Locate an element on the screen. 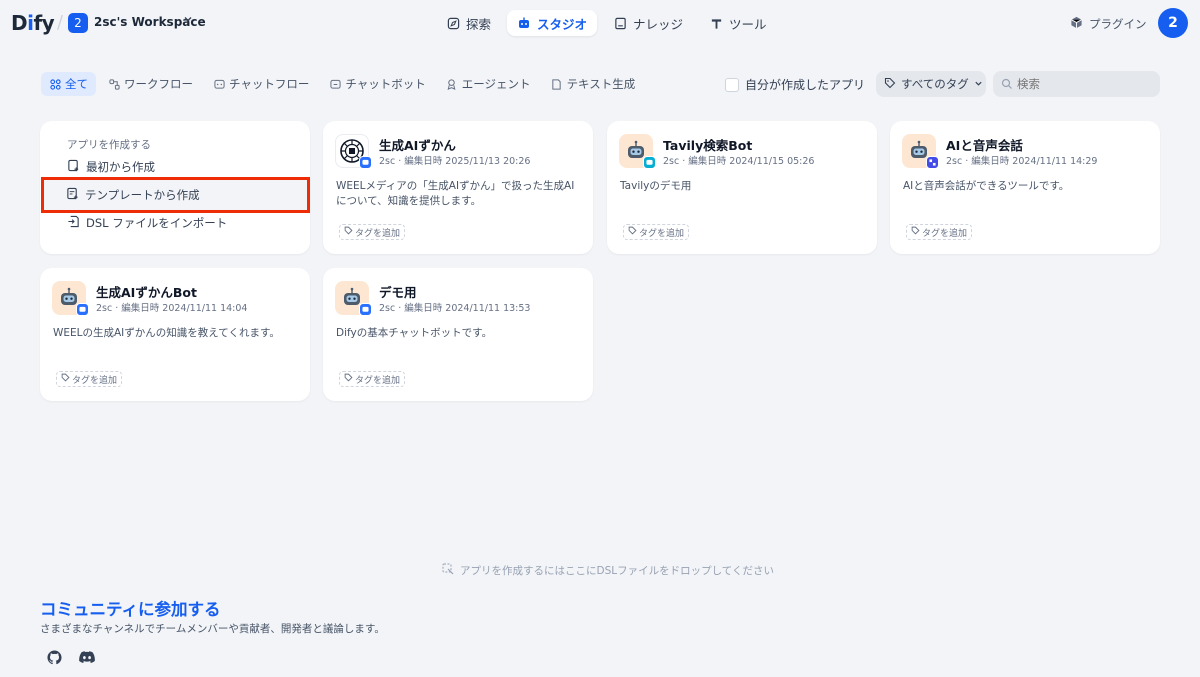  hammer-icon is located at coordinates (716, 23).